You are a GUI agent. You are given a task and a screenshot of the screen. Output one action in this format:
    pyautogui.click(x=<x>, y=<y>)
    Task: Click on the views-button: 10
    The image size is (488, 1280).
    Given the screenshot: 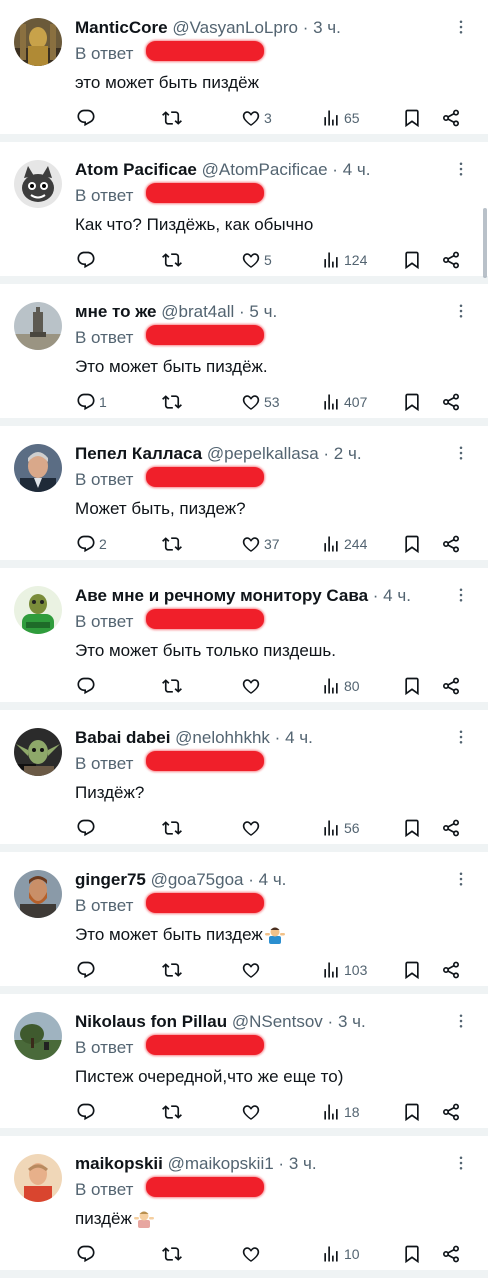 What is the action you would take?
    pyautogui.click(x=340, y=1254)
    